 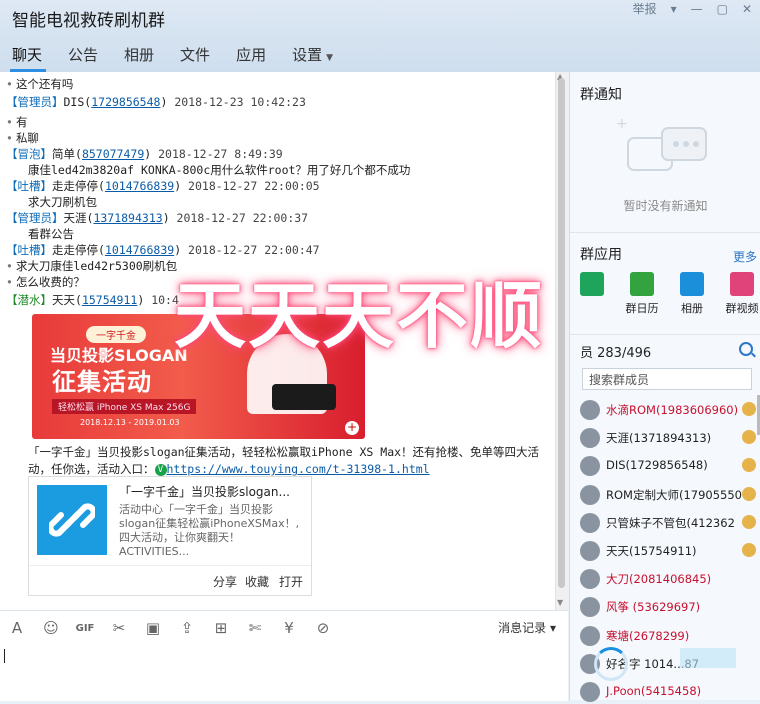 What do you see at coordinates (240, 102) in the screenshot?
I see `message-time: 2018-12-23 10:42:23` at bounding box center [240, 102].